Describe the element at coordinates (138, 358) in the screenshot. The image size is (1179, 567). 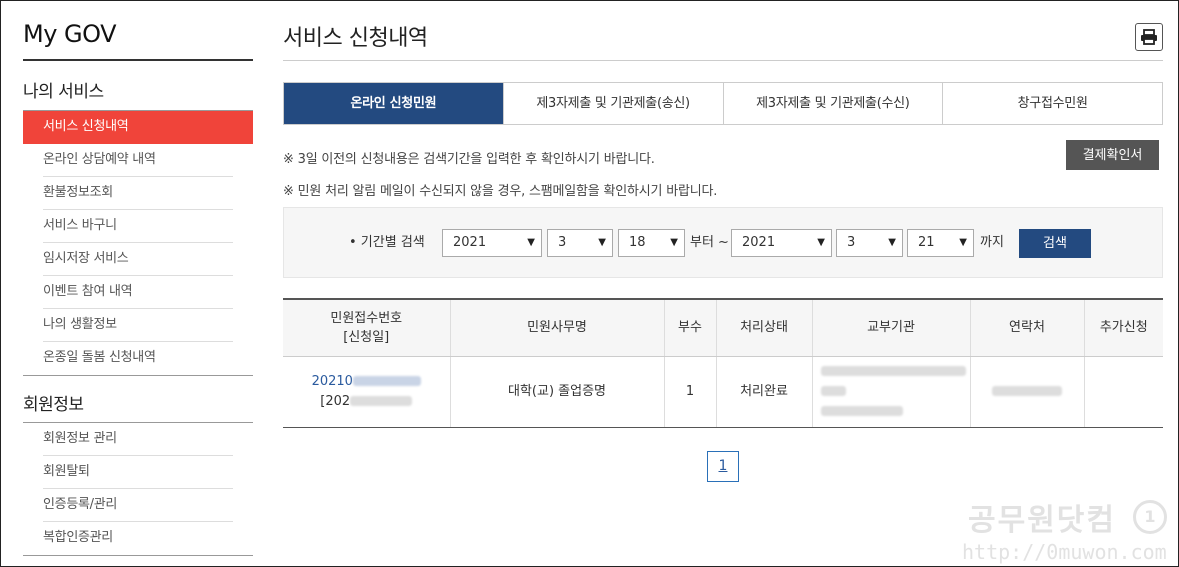
I see `sidebar-item-care-history: 온종일 돌봄 신청내역` at that location.